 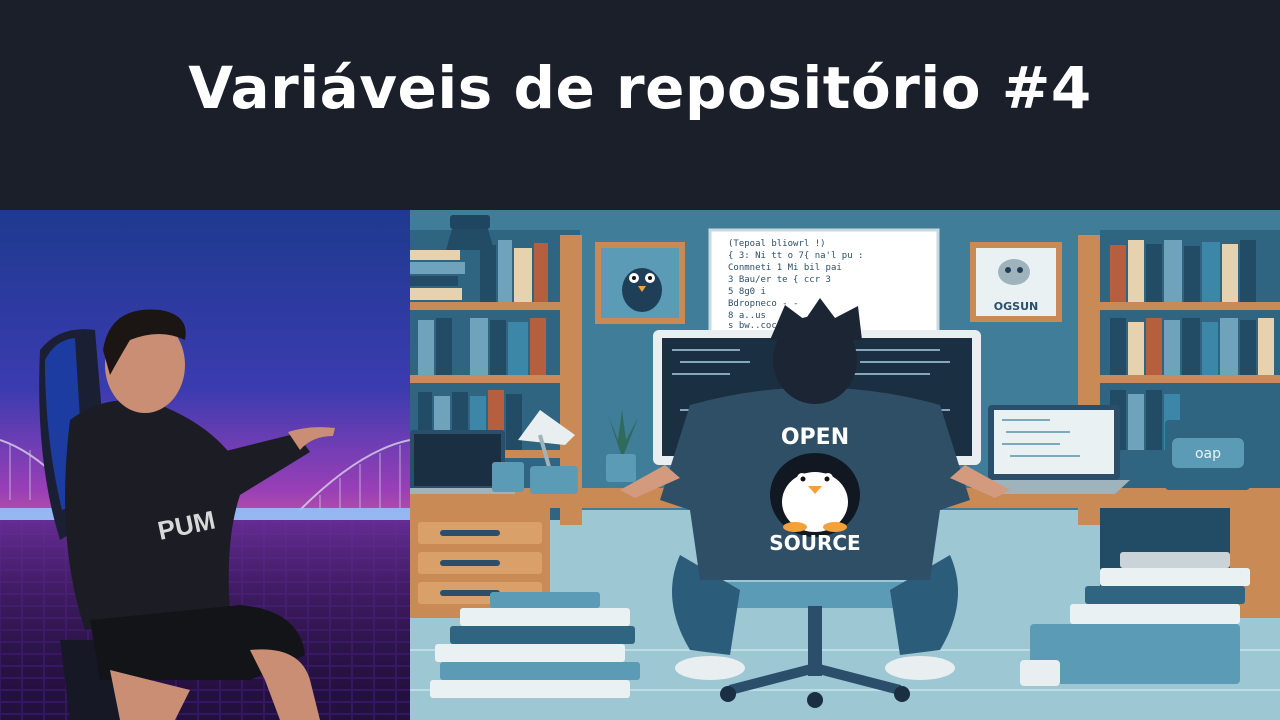 I want to click on poster-line: (Tepoal bliowrl !), so click(x=777, y=244).